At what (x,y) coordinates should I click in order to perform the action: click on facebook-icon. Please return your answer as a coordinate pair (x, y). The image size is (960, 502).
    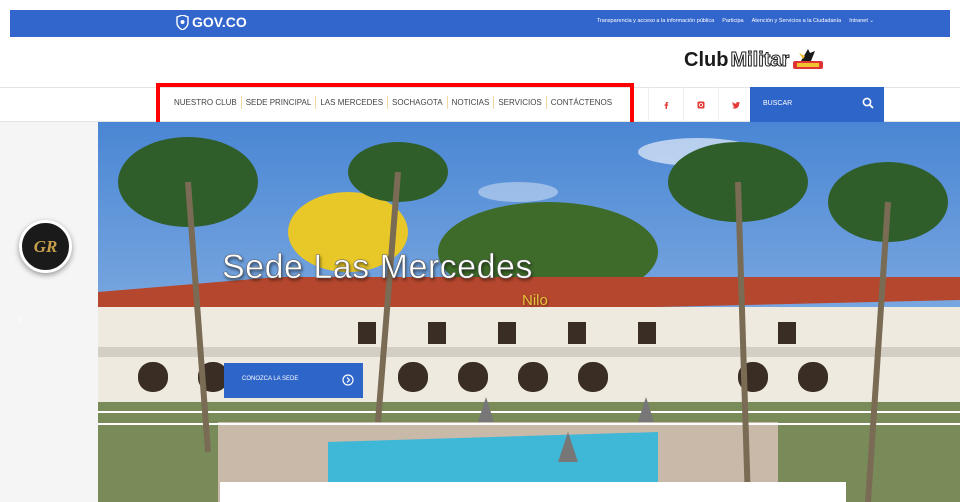
    Looking at the image, I should click on (666, 105).